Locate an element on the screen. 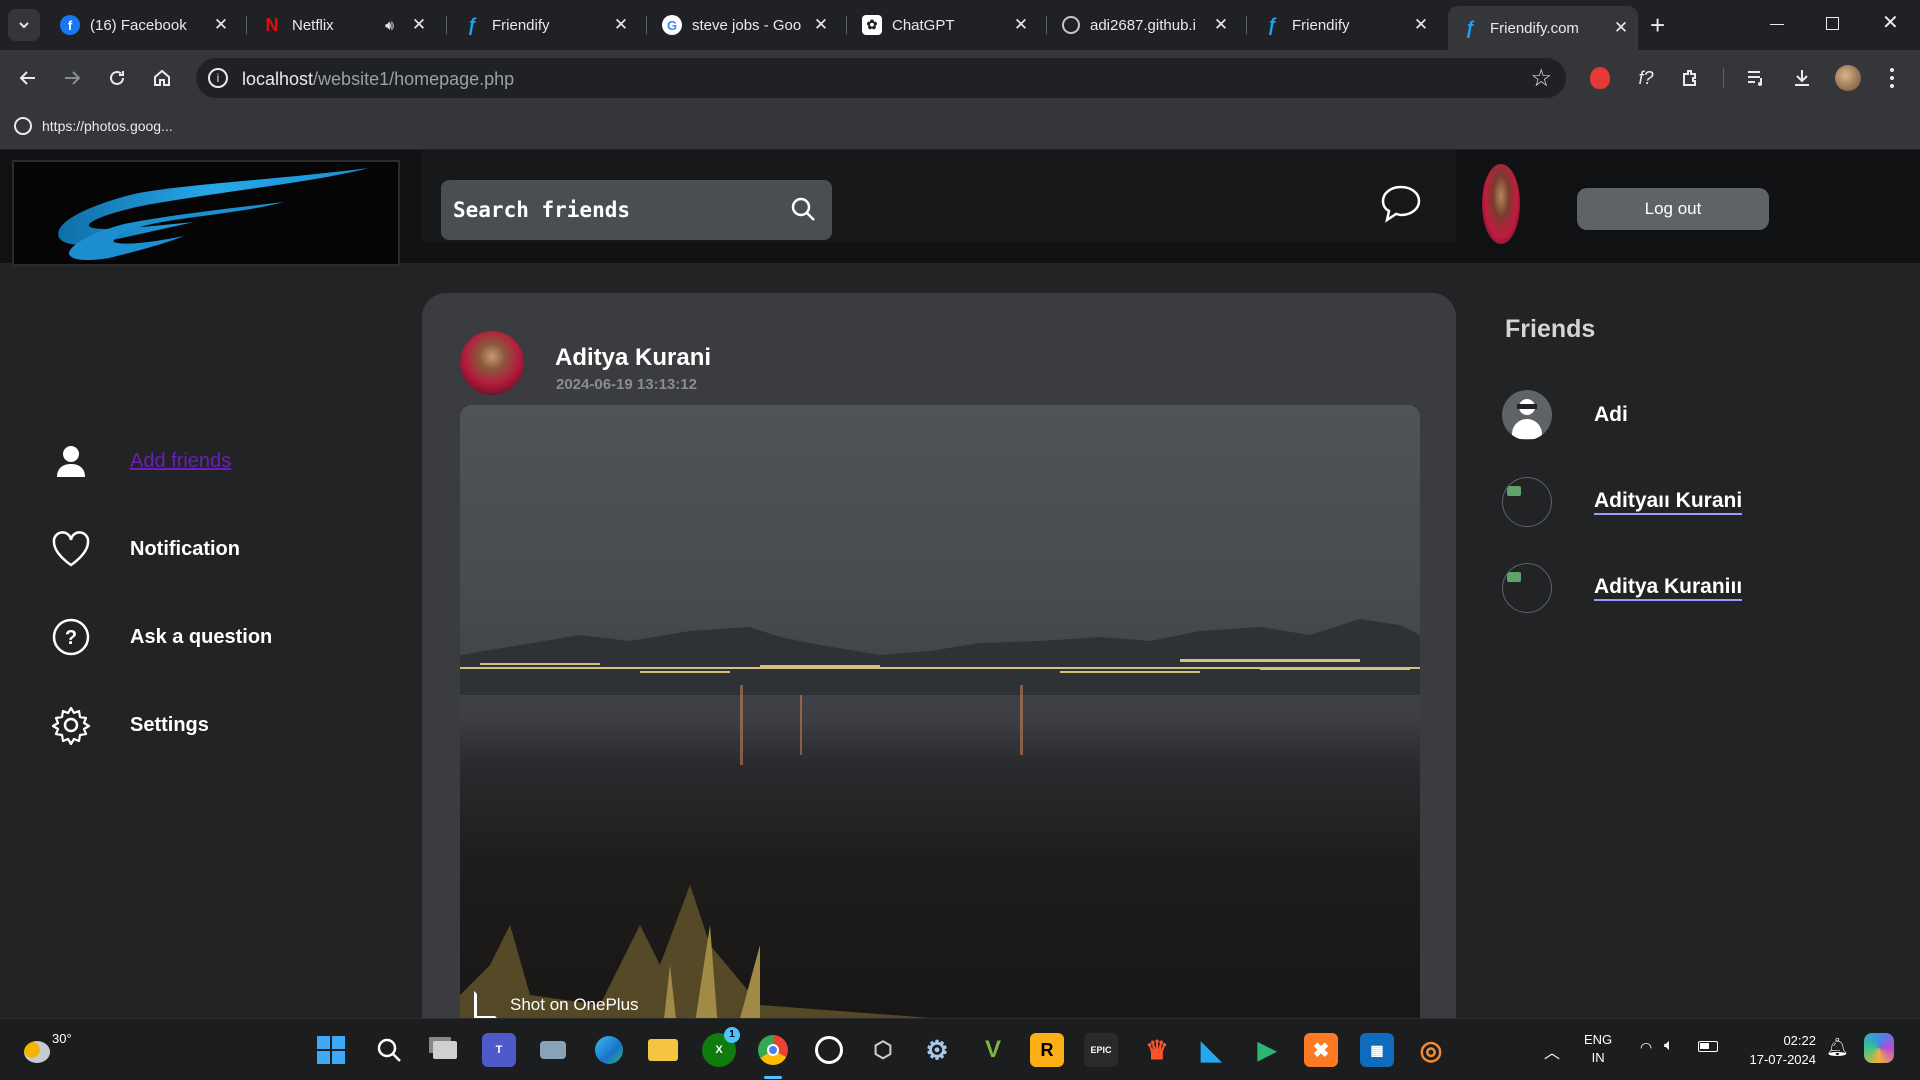  friend-item-aditya-kurani-ii: Aditya Kuraniıı is located at coordinates (1622, 588).